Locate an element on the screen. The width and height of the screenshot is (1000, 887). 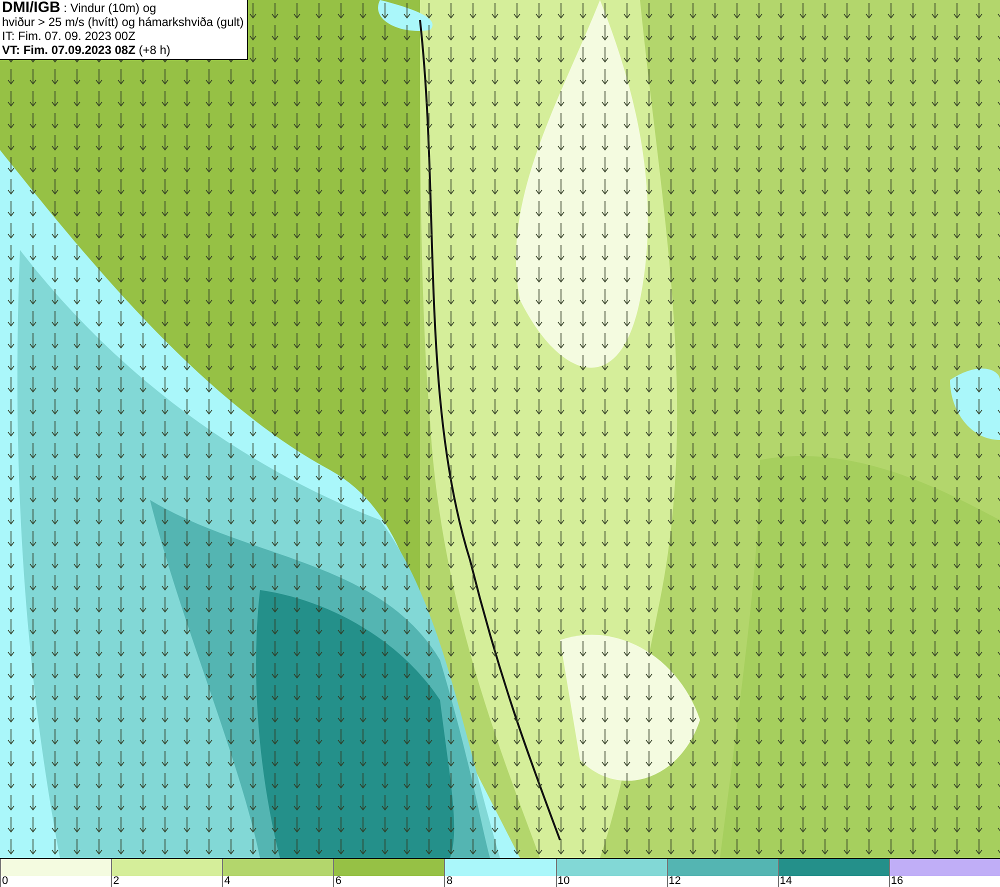
header-text: IT: Fim. 07. 09. 2023 00Z is located at coordinates (69, 36).